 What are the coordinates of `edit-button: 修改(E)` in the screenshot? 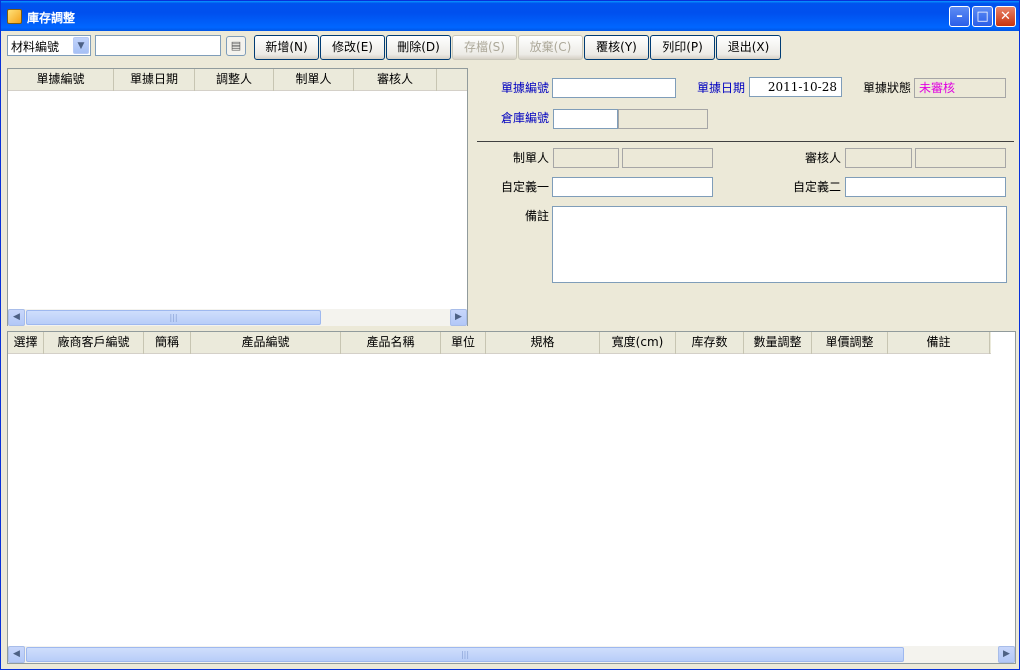 It's located at (352, 47).